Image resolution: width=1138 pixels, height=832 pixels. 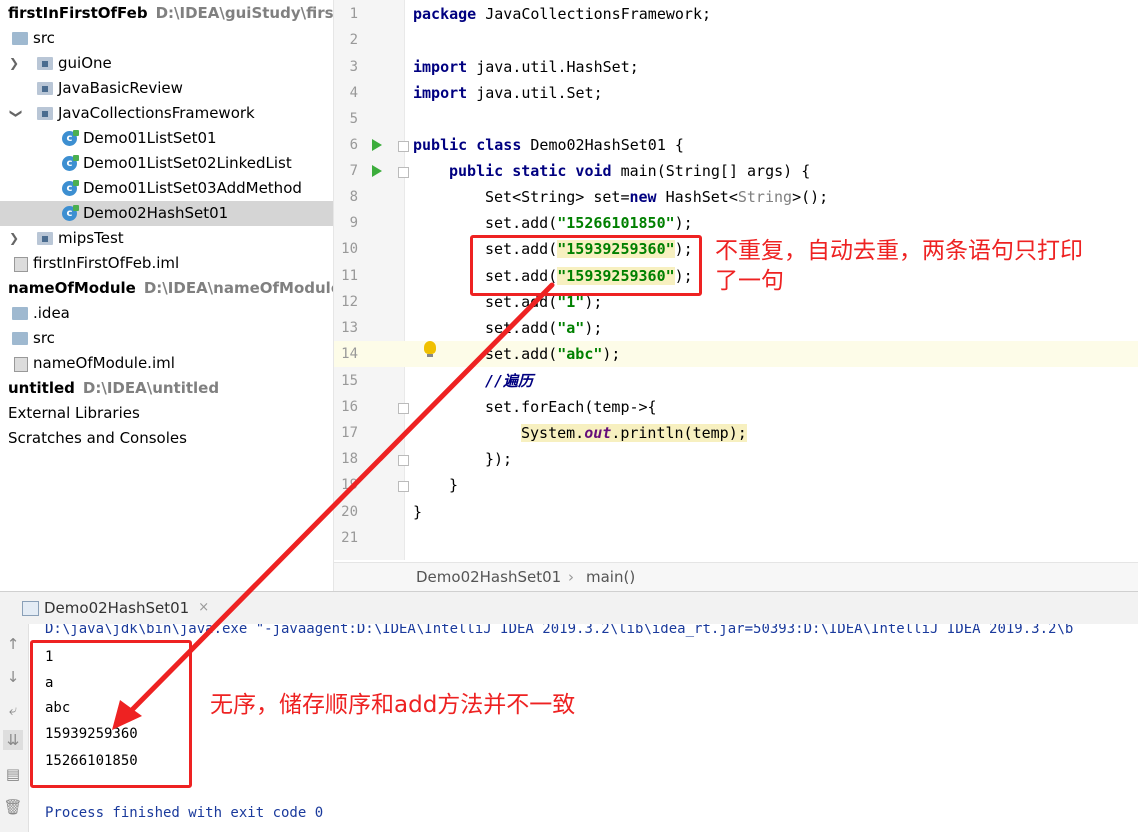 What do you see at coordinates (166, 313) in the screenshot?
I see `tree-item-idea: .idea` at bounding box center [166, 313].